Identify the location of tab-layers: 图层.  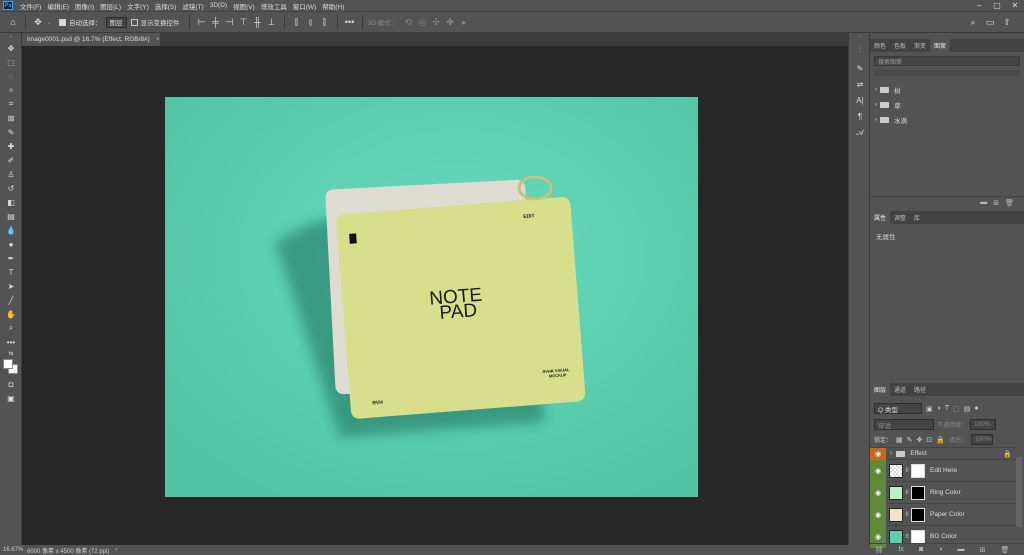
(880, 389).